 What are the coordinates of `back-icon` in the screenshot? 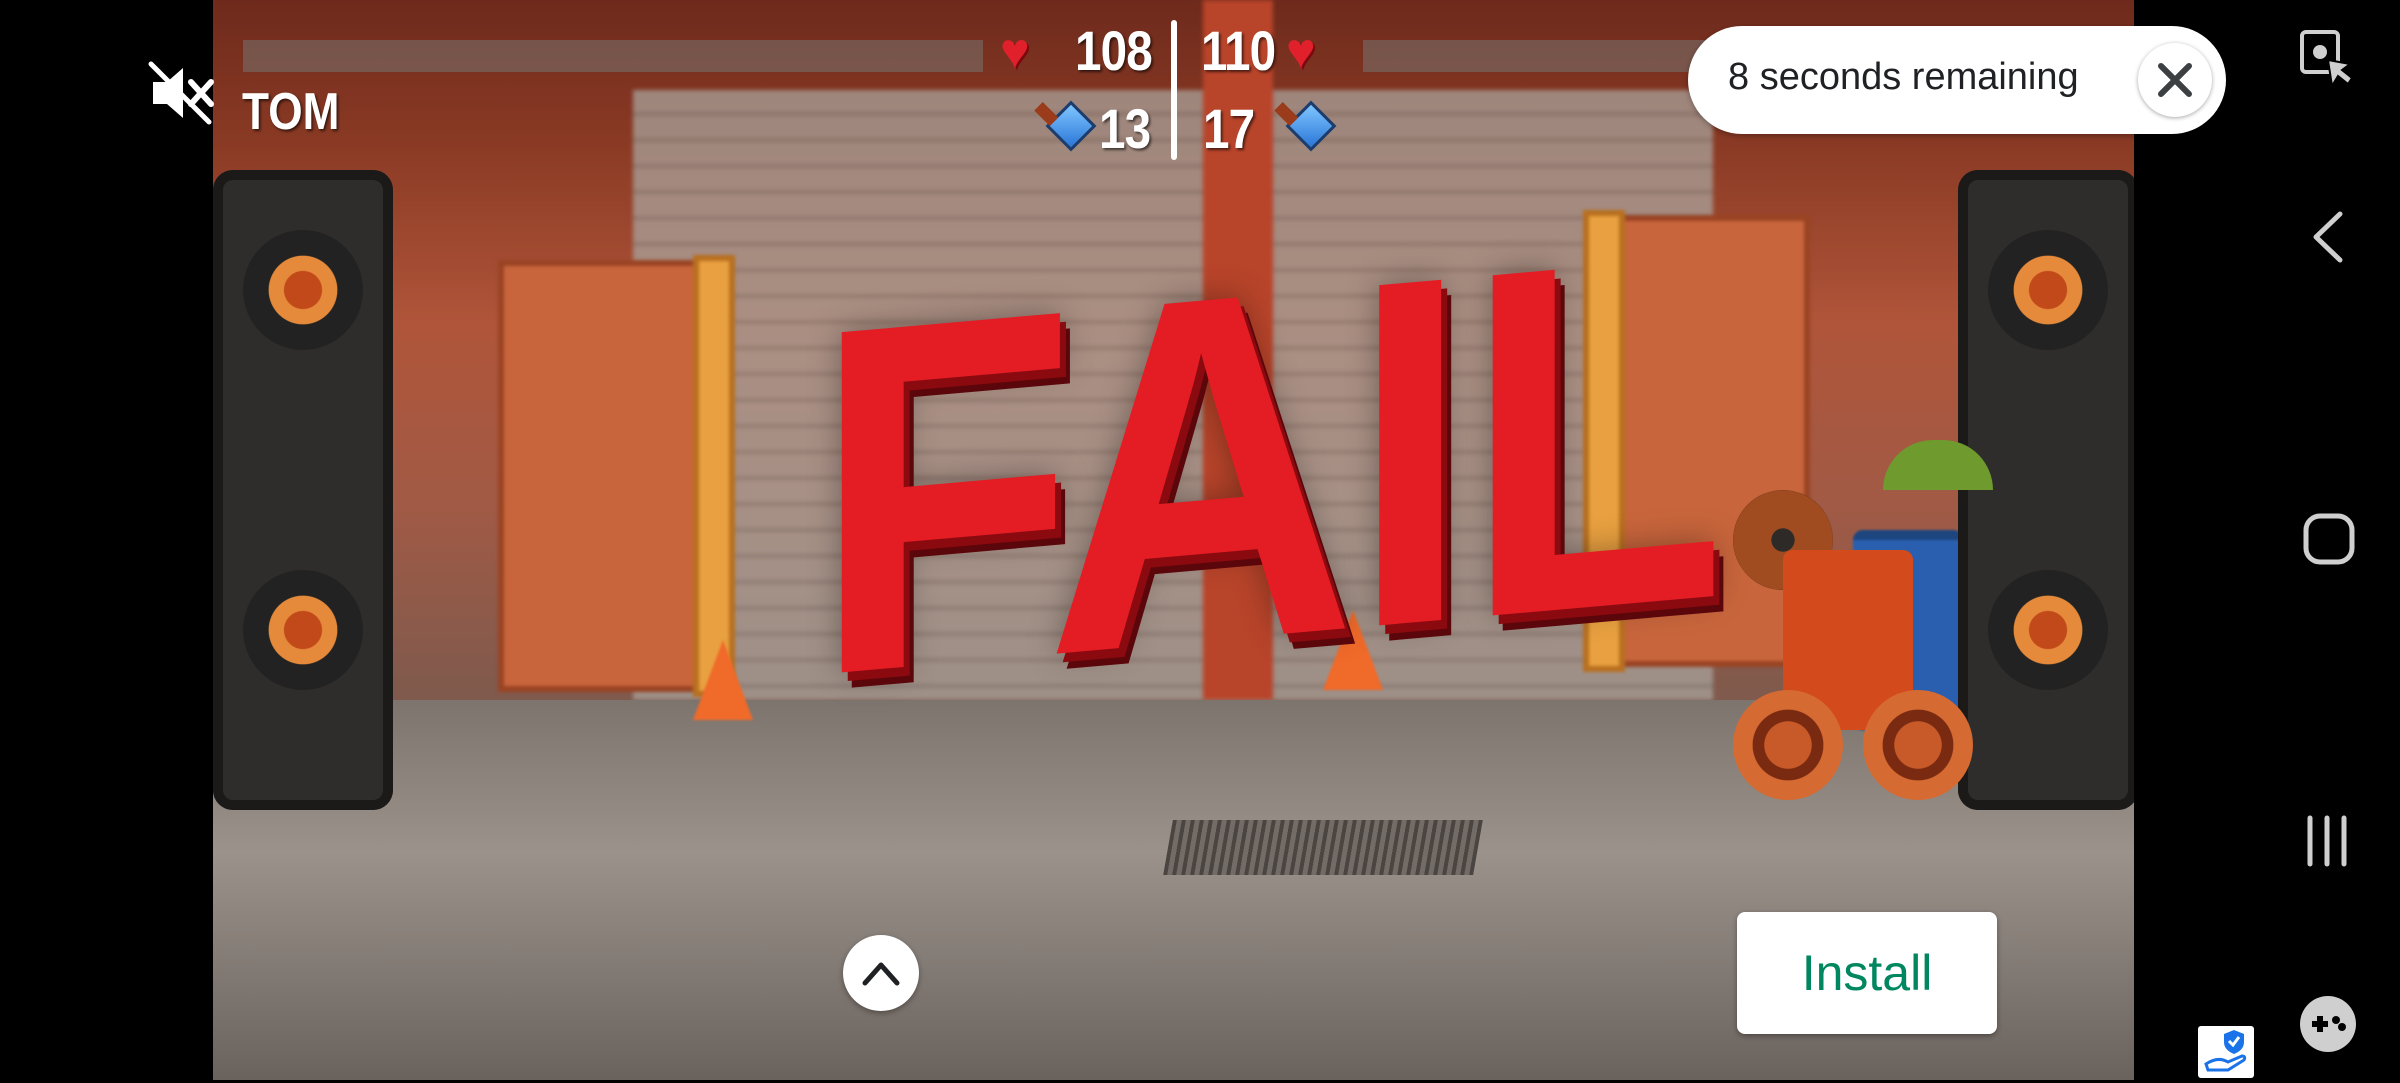 It's located at (2328, 237).